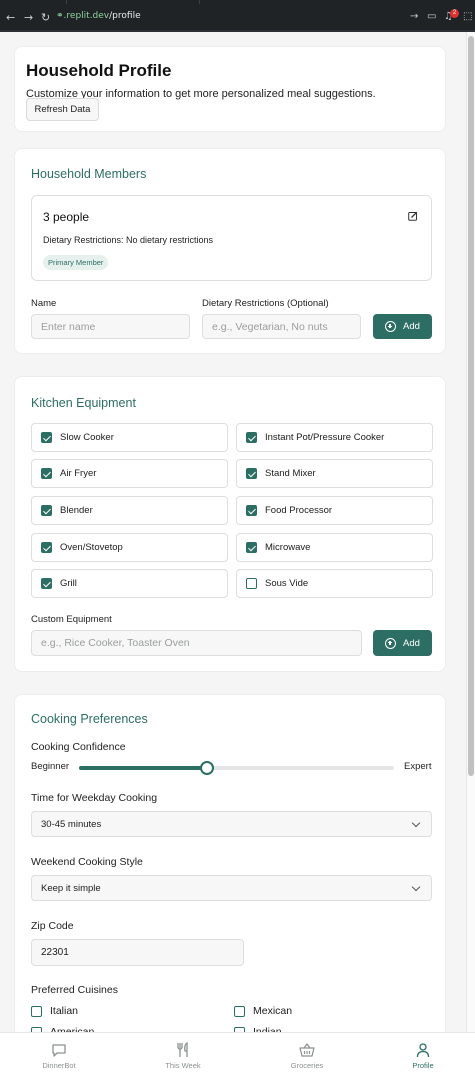  Describe the element at coordinates (129, 437) in the screenshot. I see `equipment-slow-cooker: Slow Cooker` at that location.